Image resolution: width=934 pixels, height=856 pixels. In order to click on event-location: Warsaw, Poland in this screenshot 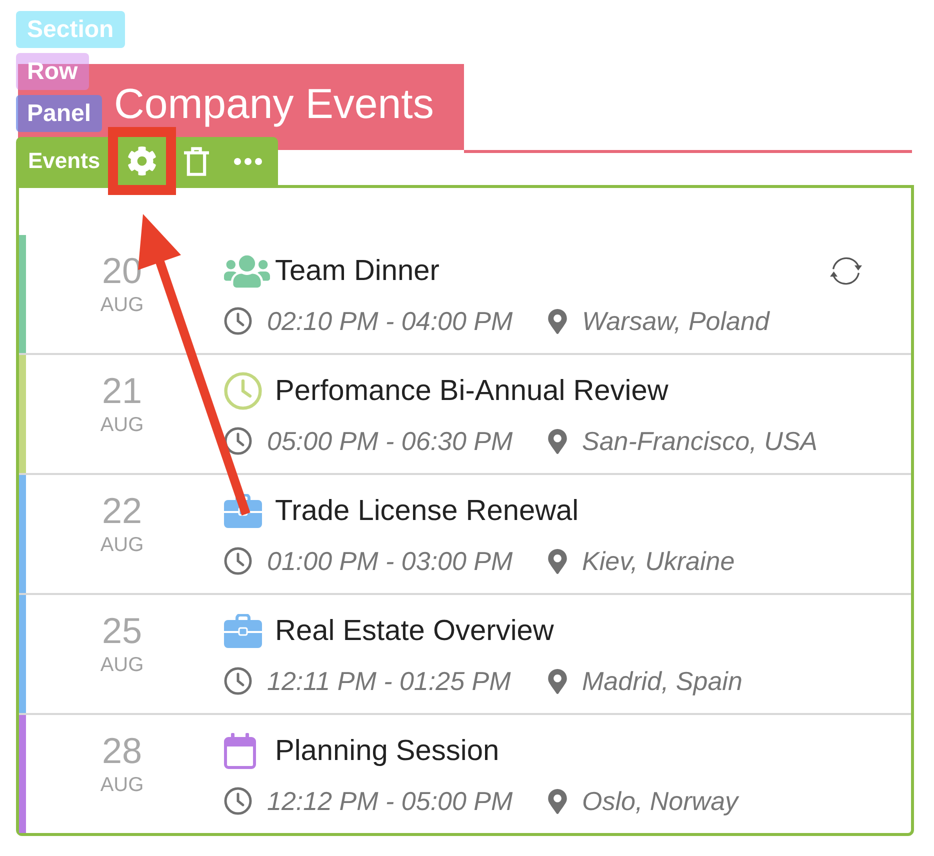, I will do `click(676, 321)`.